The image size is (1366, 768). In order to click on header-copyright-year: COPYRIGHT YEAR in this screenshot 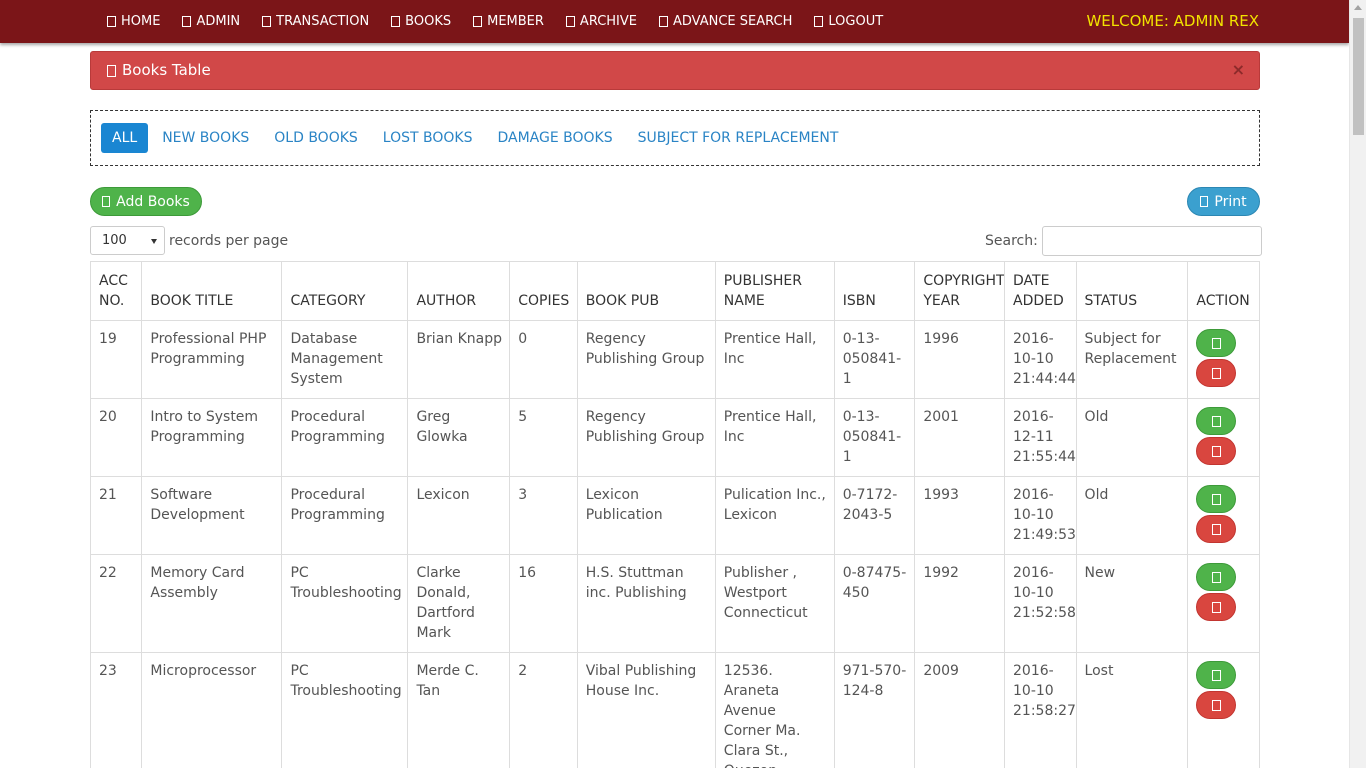, I will do `click(959, 291)`.